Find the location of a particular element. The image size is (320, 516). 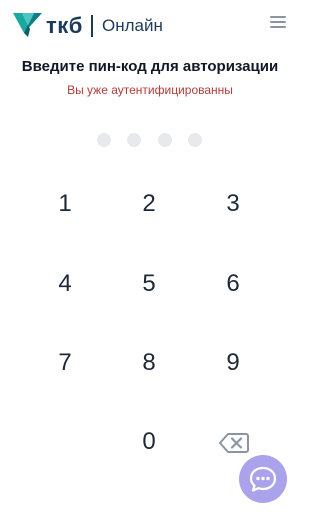

key-0: 0 is located at coordinates (149, 442).